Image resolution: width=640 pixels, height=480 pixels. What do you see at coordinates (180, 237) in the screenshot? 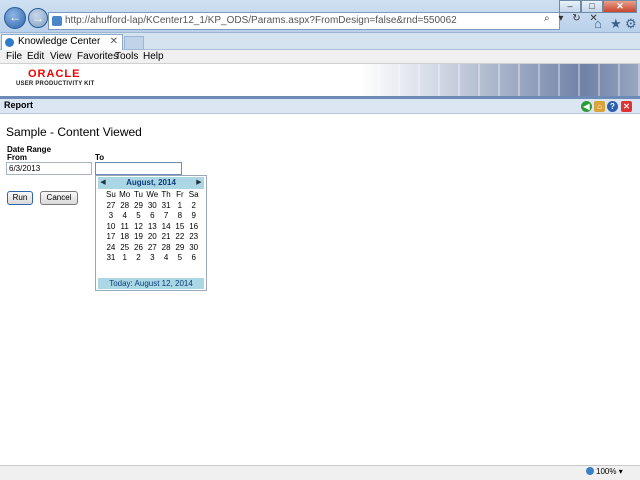
I see `calendar-day: 22` at bounding box center [180, 237].